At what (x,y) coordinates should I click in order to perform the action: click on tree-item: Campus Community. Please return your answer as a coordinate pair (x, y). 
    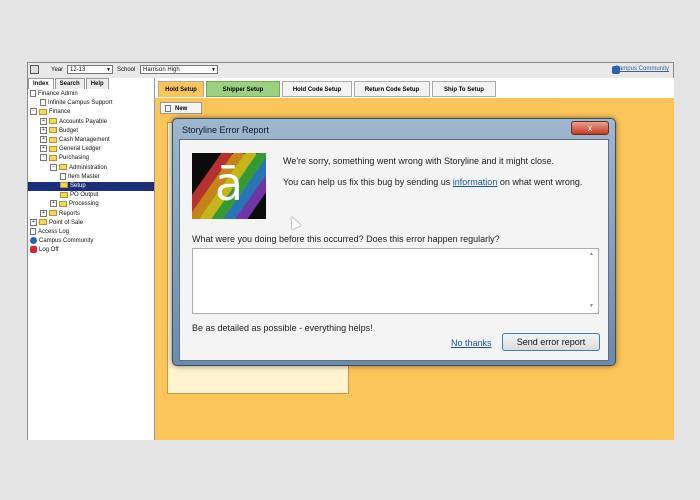
    Looking at the image, I should click on (61, 241).